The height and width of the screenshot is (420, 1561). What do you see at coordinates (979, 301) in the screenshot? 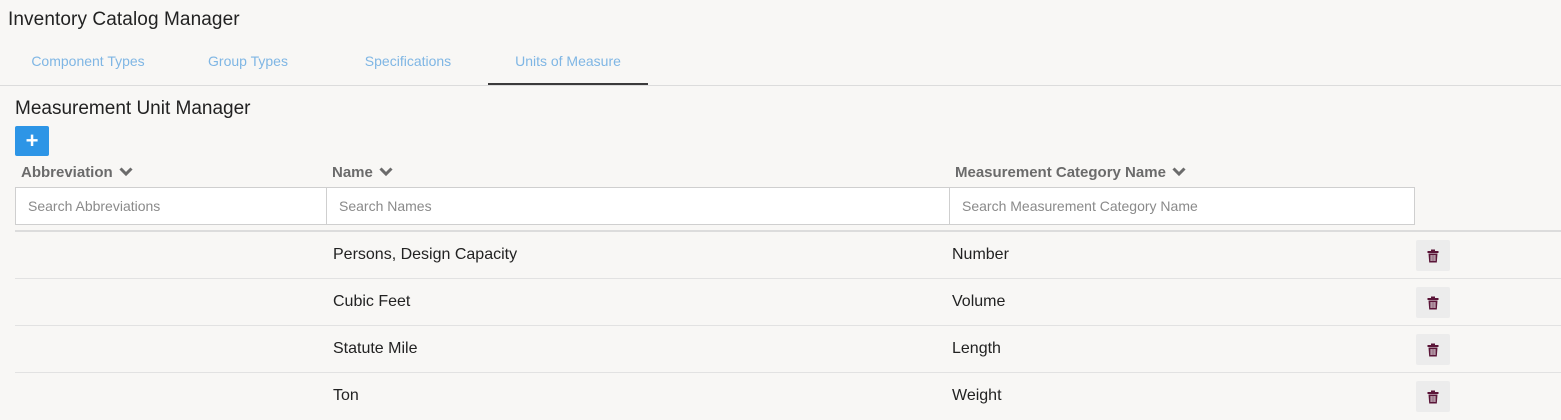
I see `category-cell: Volume` at bounding box center [979, 301].